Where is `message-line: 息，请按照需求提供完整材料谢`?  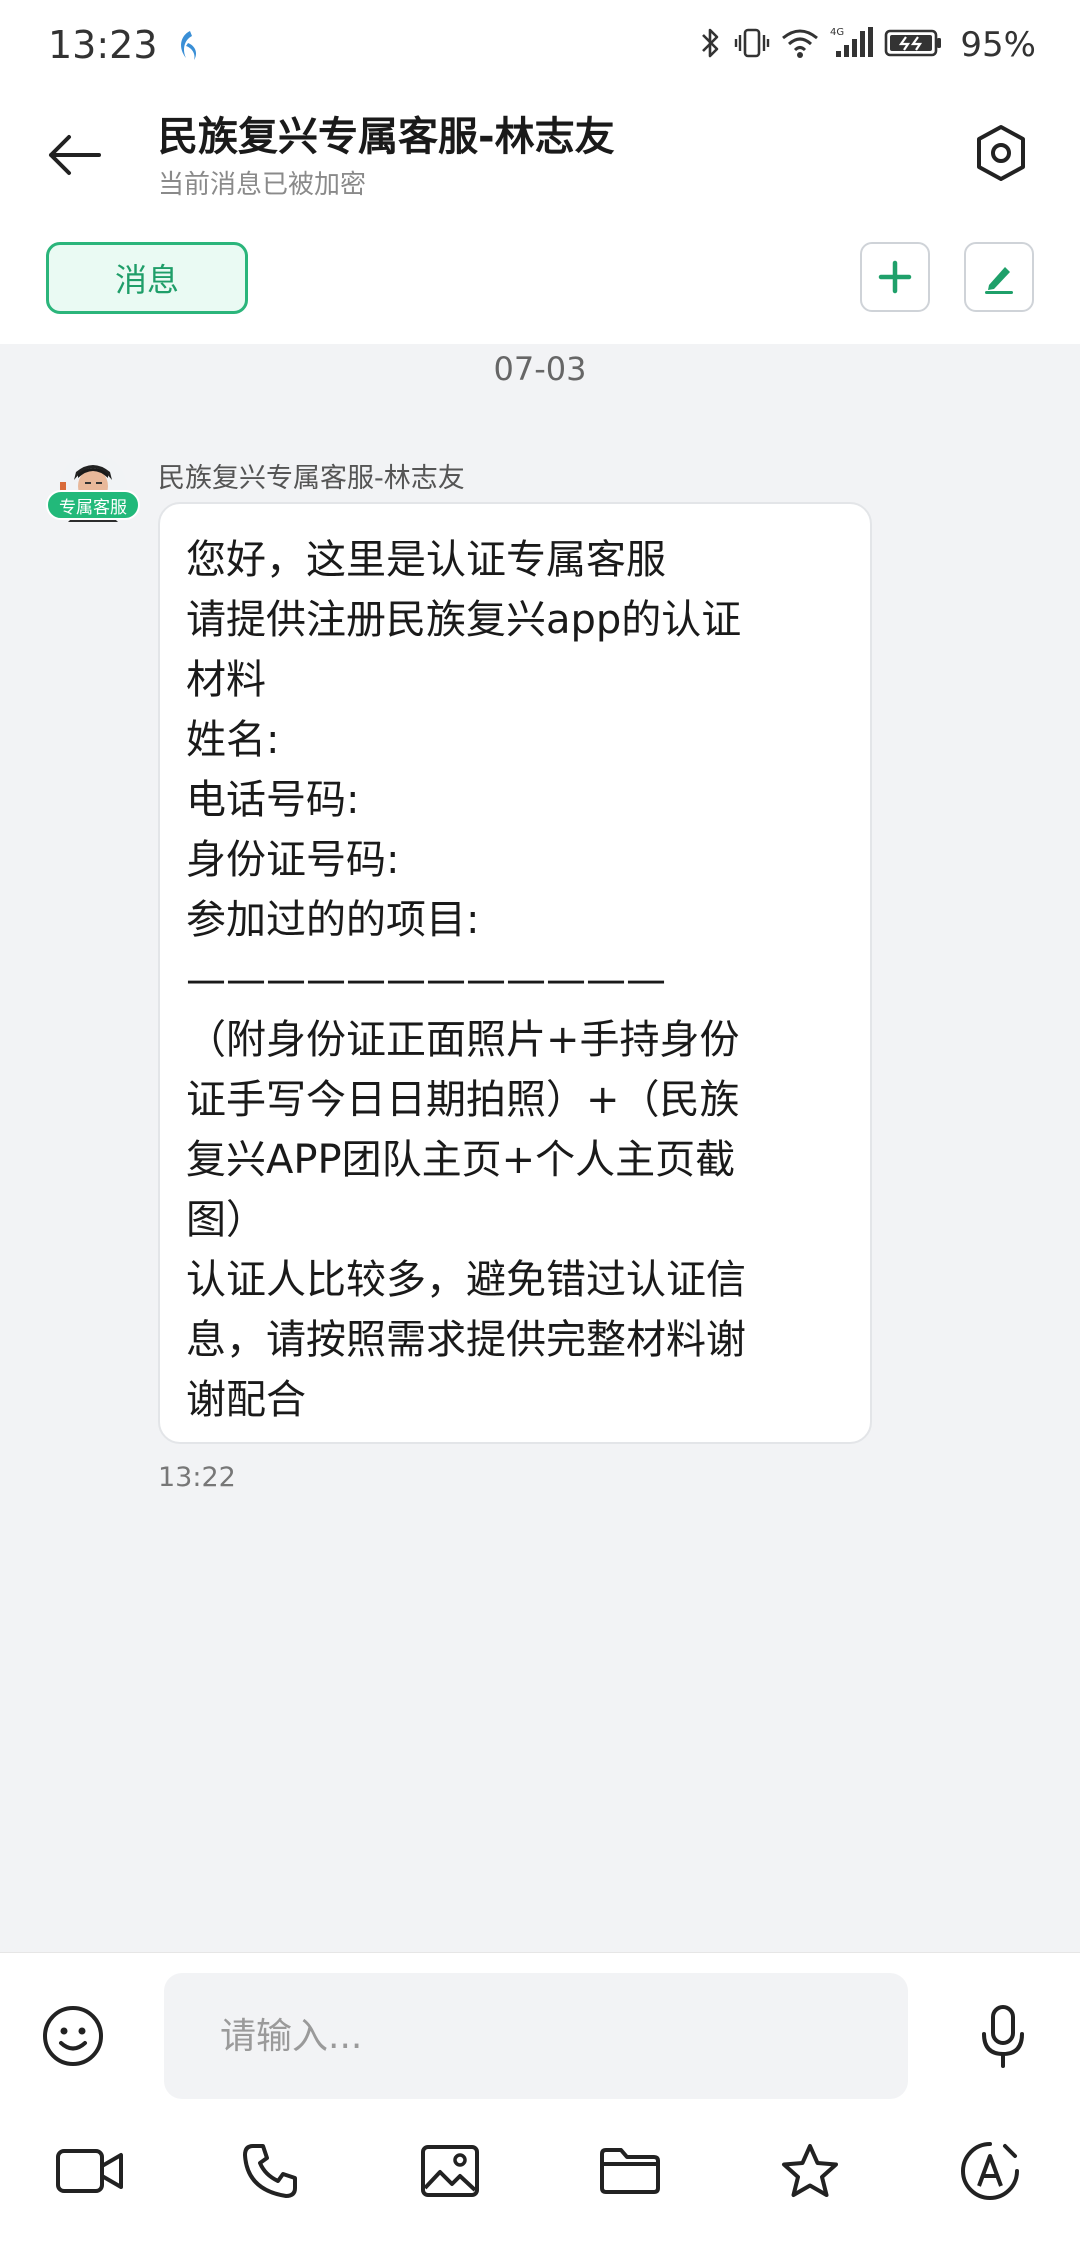
message-line: 息，请按照需求提供完整材料谢 is located at coordinates (466, 1340).